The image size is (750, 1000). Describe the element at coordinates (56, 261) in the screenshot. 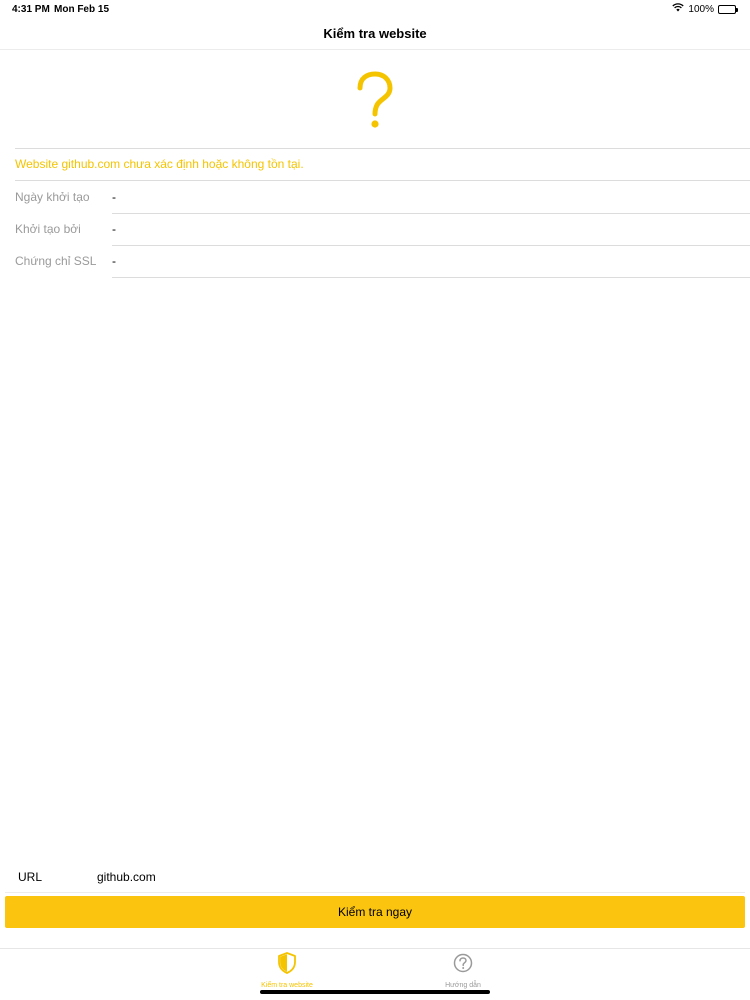

I see `info-label: Chứng chỉ SSL` at that location.